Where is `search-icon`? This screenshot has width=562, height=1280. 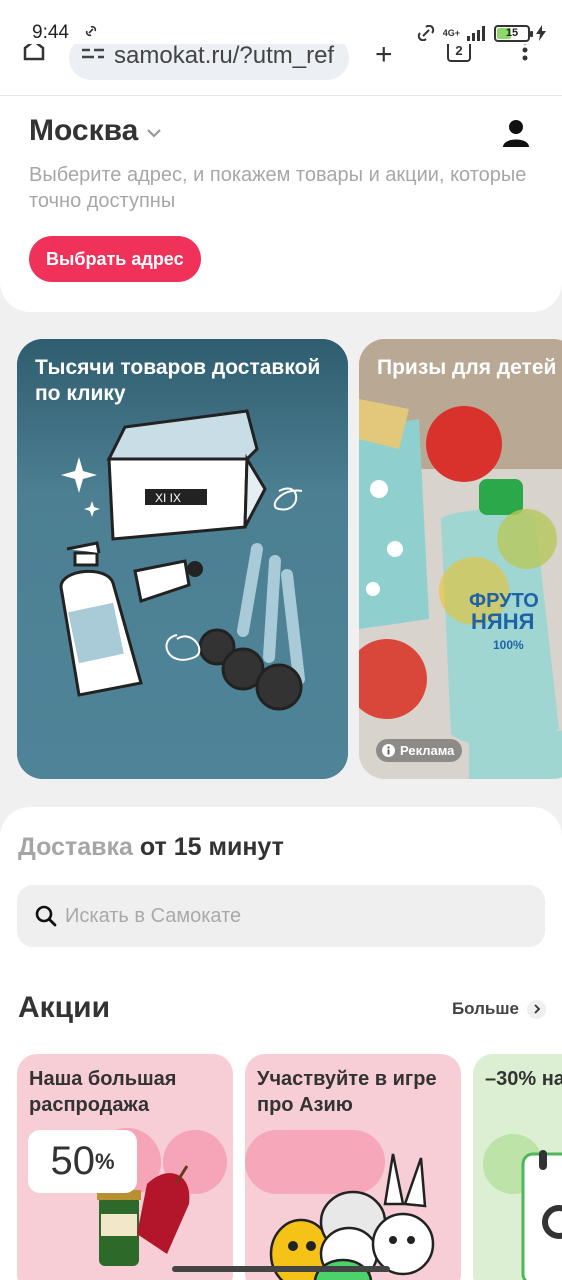 search-icon is located at coordinates (46, 916).